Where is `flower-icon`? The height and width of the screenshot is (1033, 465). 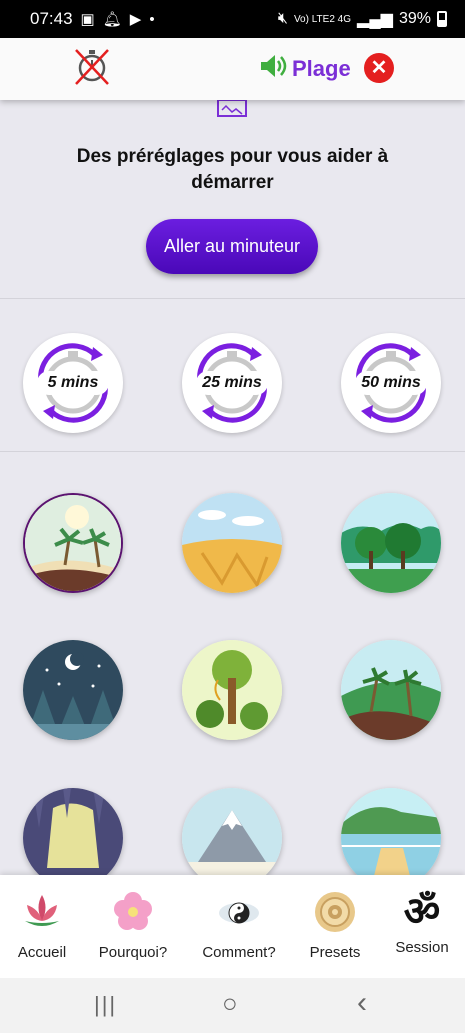
flower-icon is located at coordinates (133, 911).